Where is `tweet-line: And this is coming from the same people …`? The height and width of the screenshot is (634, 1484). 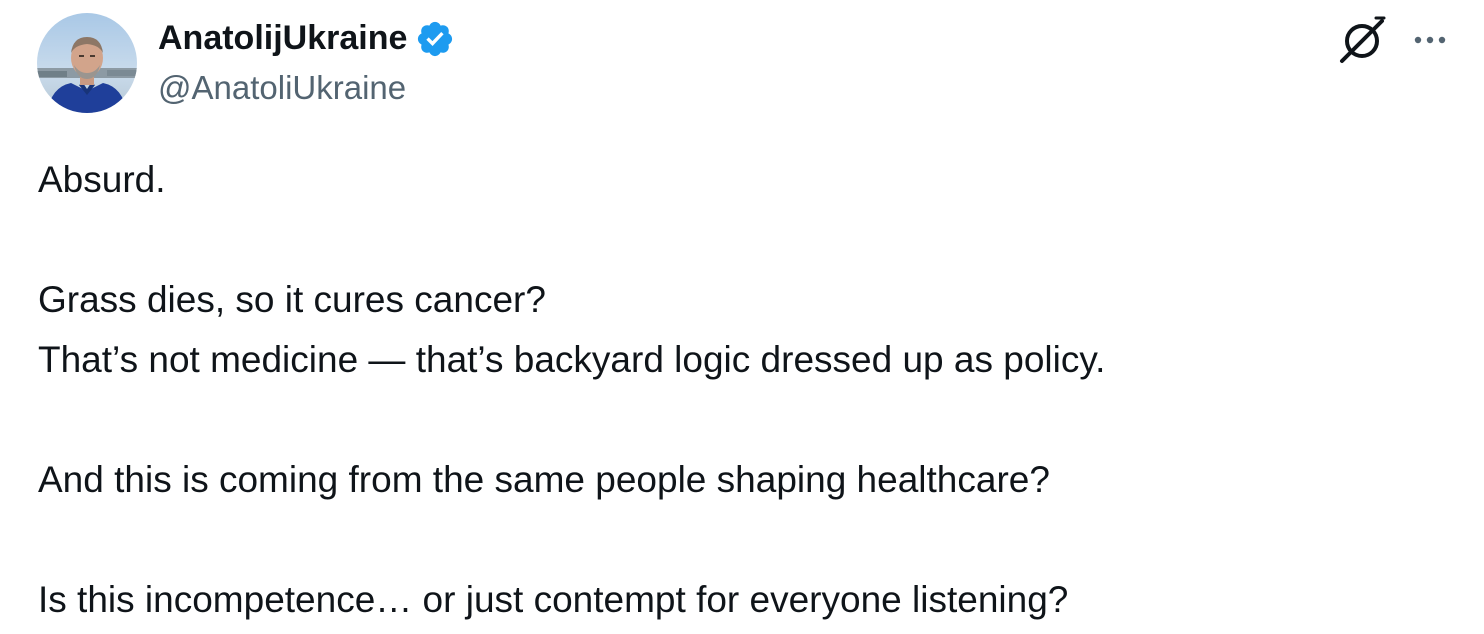
tweet-line: And this is coming from the same people … is located at coordinates (544, 479).